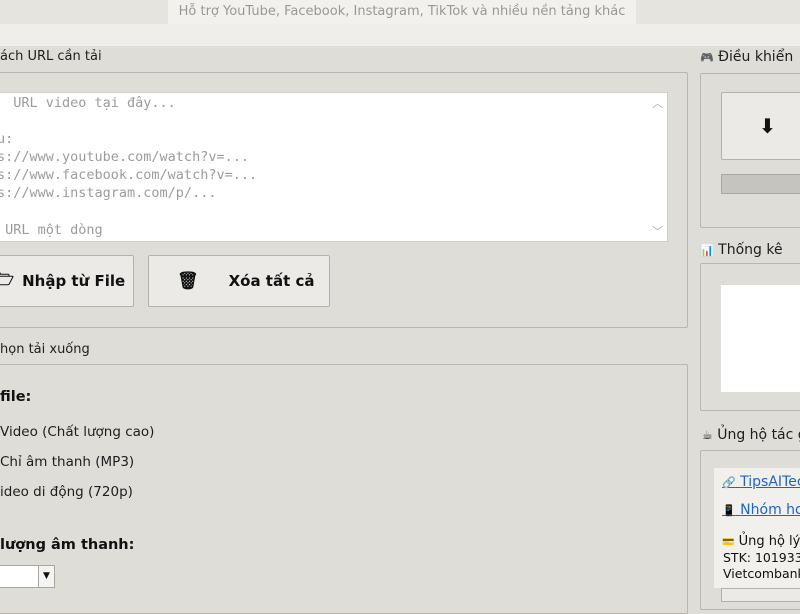 The image size is (800, 614). I want to click on coffee-icon: ☕, so click(707, 435).